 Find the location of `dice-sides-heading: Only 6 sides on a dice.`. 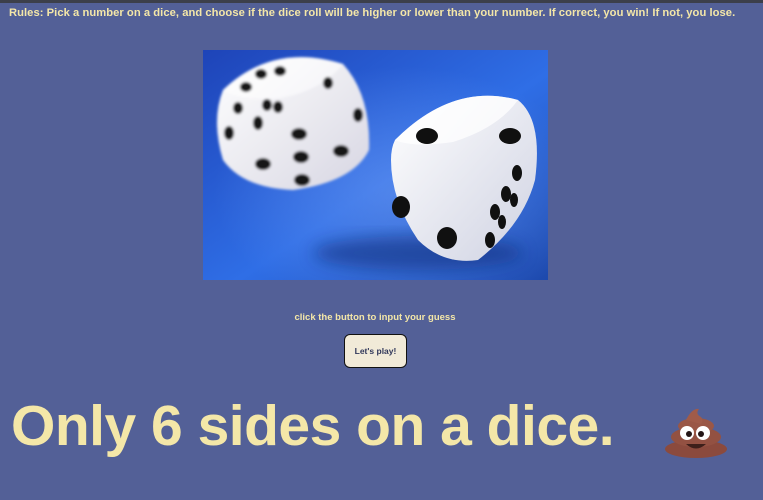

dice-sides-heading: Only 6 sides on a dice. is located at coordinates (313, 426).